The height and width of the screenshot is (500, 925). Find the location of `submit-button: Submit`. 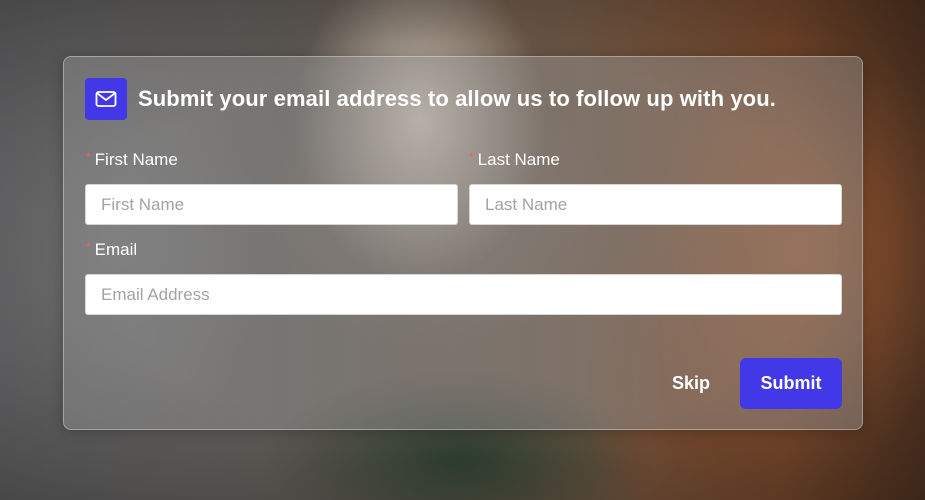

submit-button: Submit is located at coordinates (791, 383).